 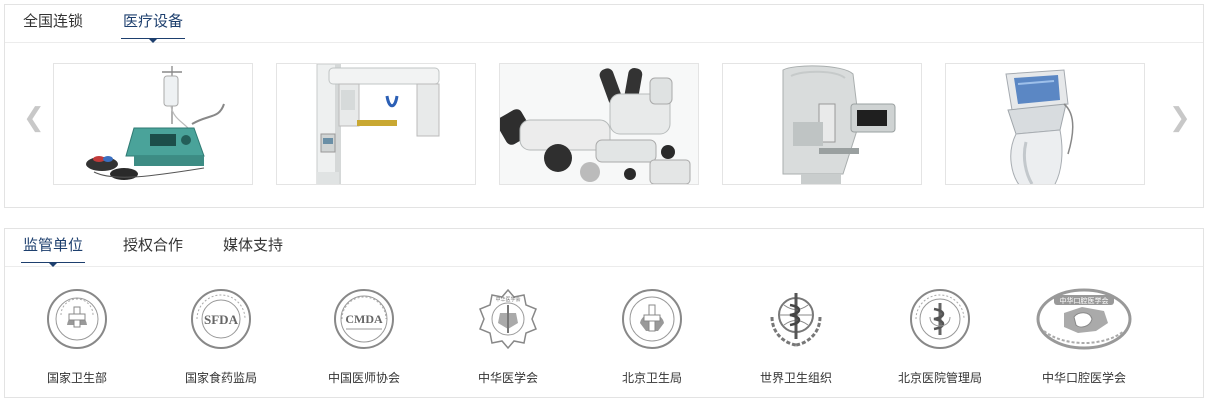 I want to click on equipment-tabs: 全国连锁 医疗设备, so click(x=604, y=24).